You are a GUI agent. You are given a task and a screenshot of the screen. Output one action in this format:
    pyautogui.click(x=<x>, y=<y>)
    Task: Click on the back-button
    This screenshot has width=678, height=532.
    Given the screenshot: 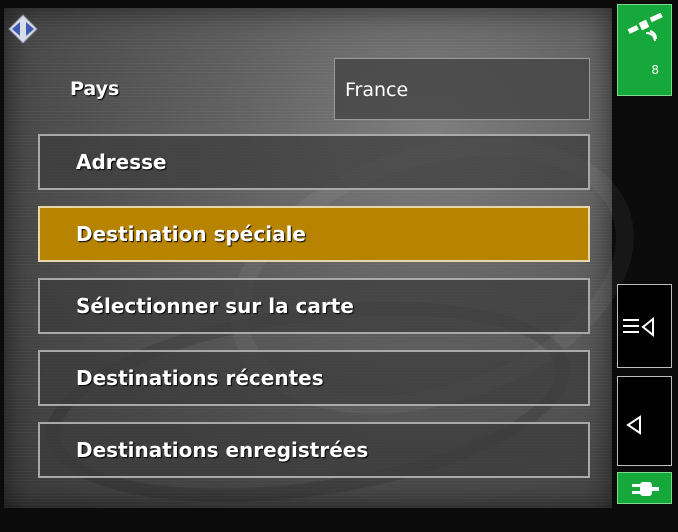 What is the action you would take?
    pyautogui.click(x=644, y=421)
    